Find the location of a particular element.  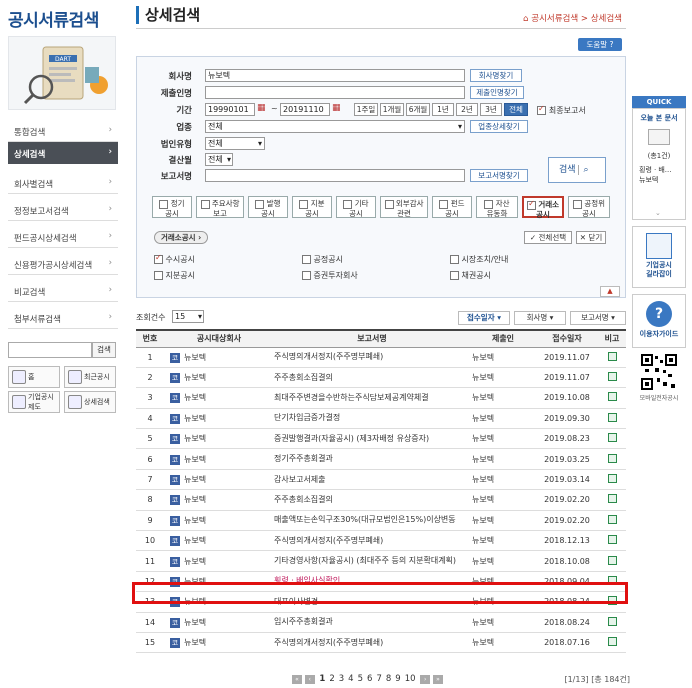

option-stake-disclosure: 지분공시 is located at coordinates (174, 275).